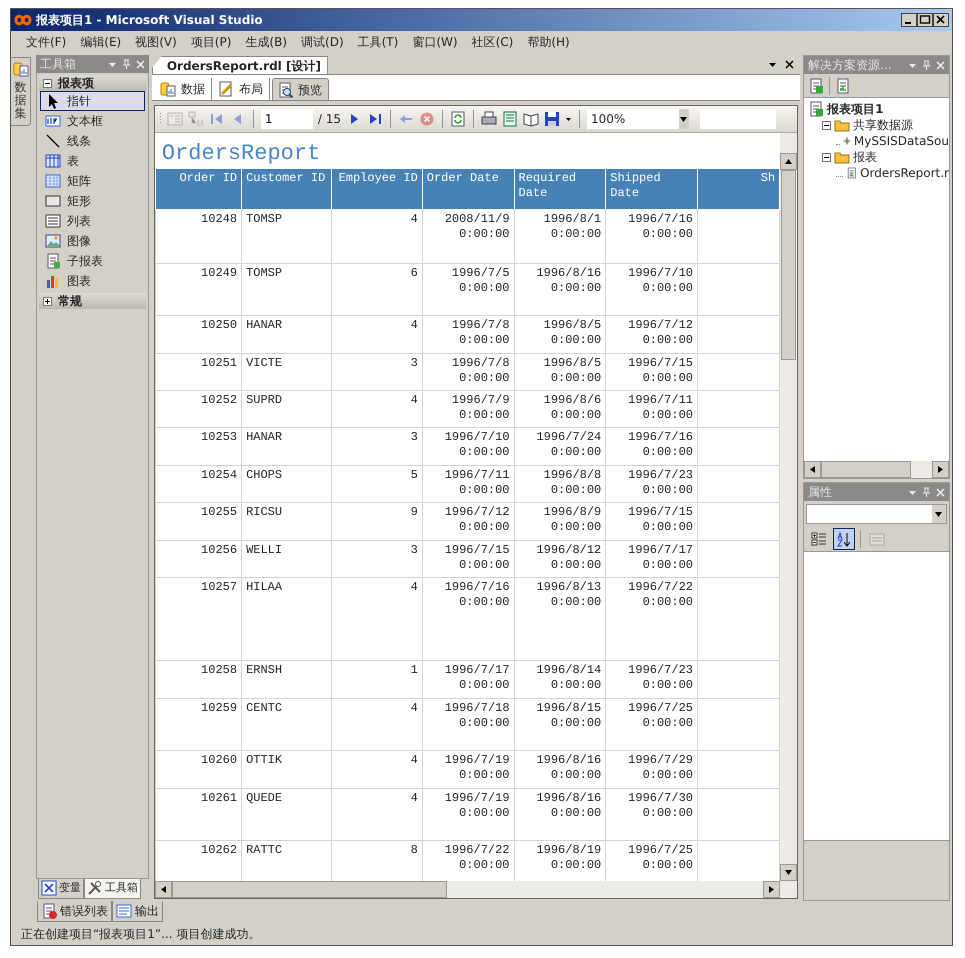  Describe the element at coordinates (266, 42) in the screenshot. I see `menu-item: 生成(B)` at that location.